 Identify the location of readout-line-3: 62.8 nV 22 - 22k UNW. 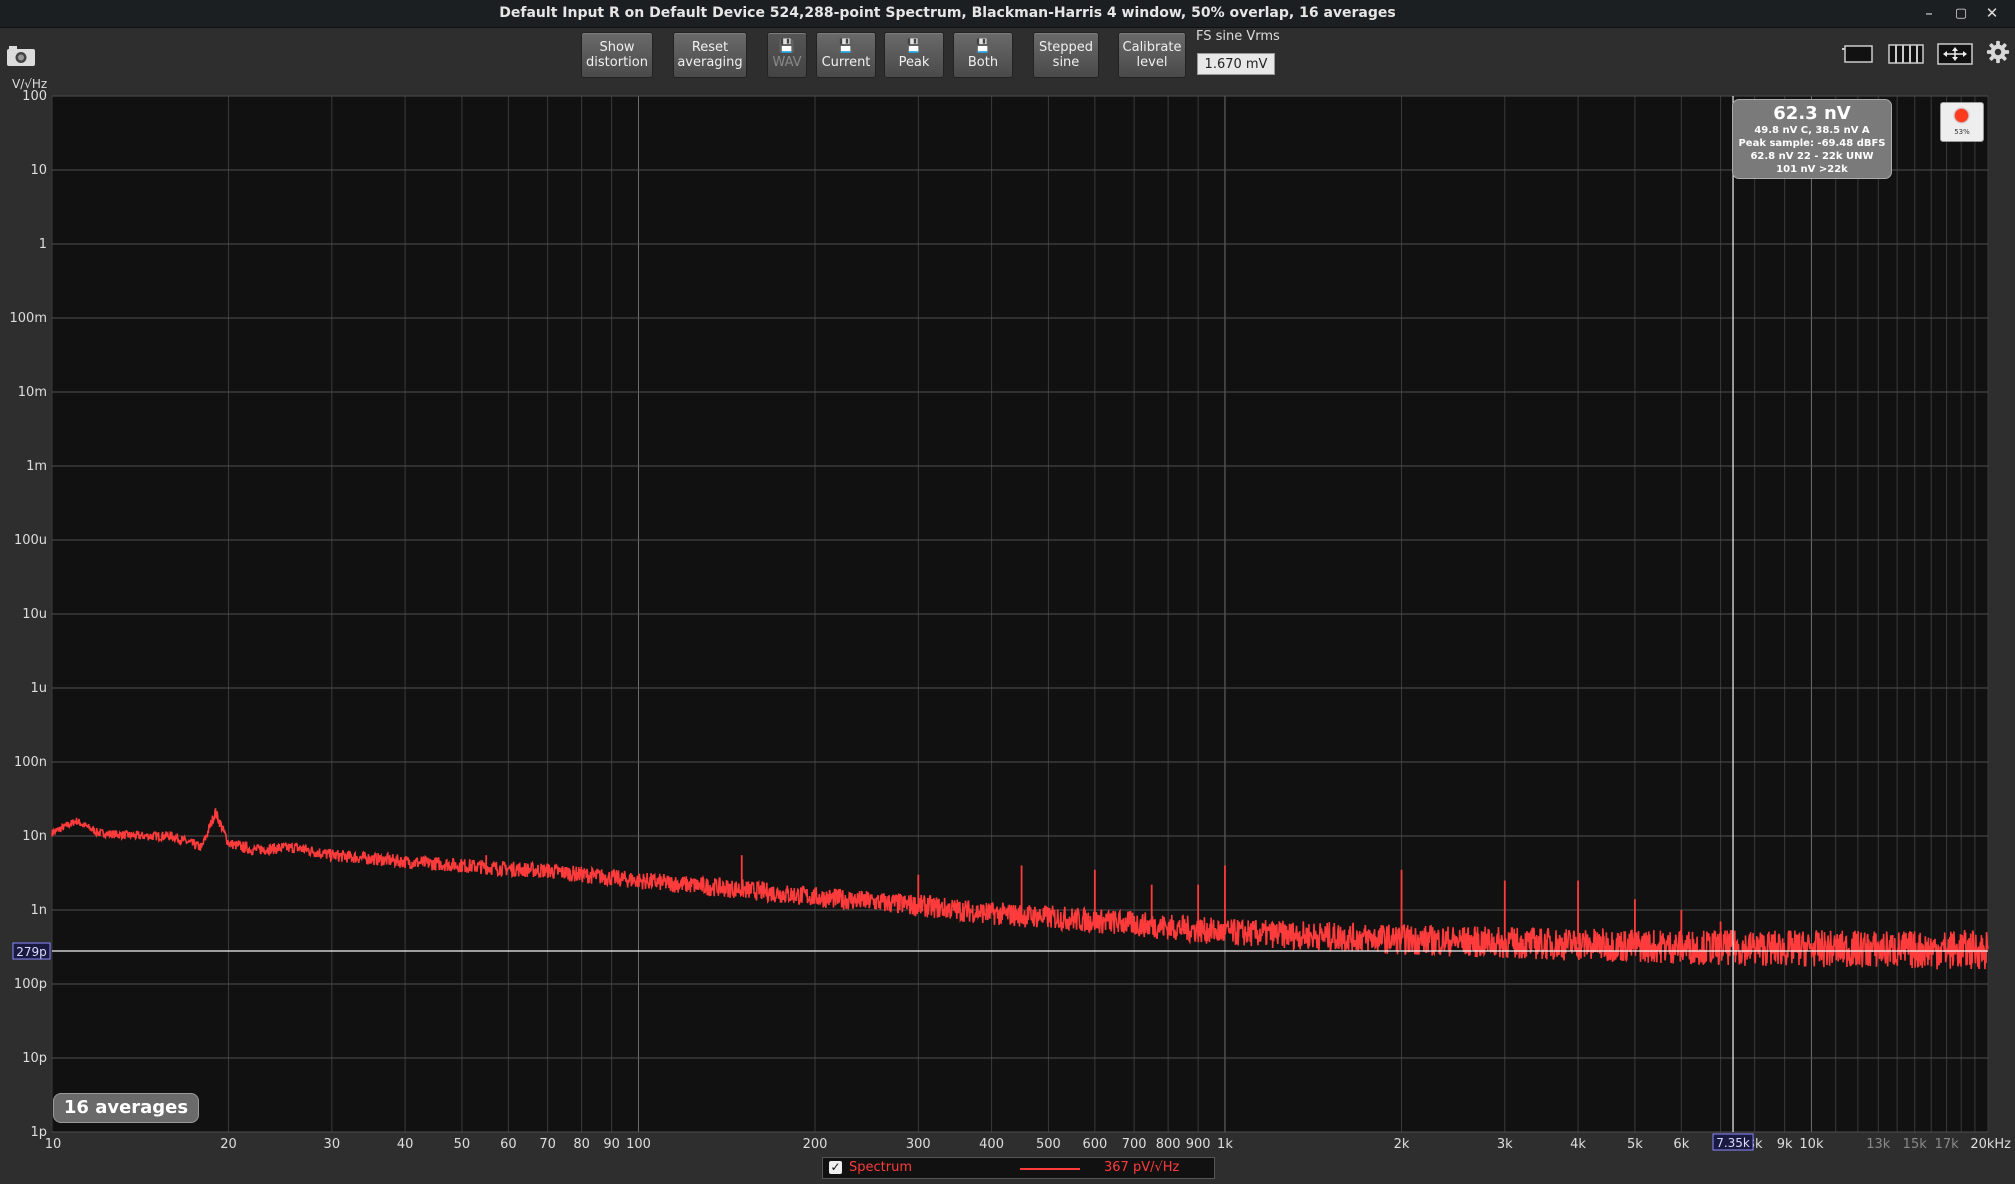
(1812, 156).